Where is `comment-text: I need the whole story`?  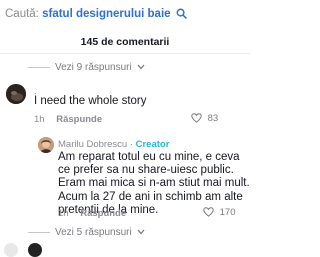 comment-text: I need the whole story is located at coordinates (90, 101).